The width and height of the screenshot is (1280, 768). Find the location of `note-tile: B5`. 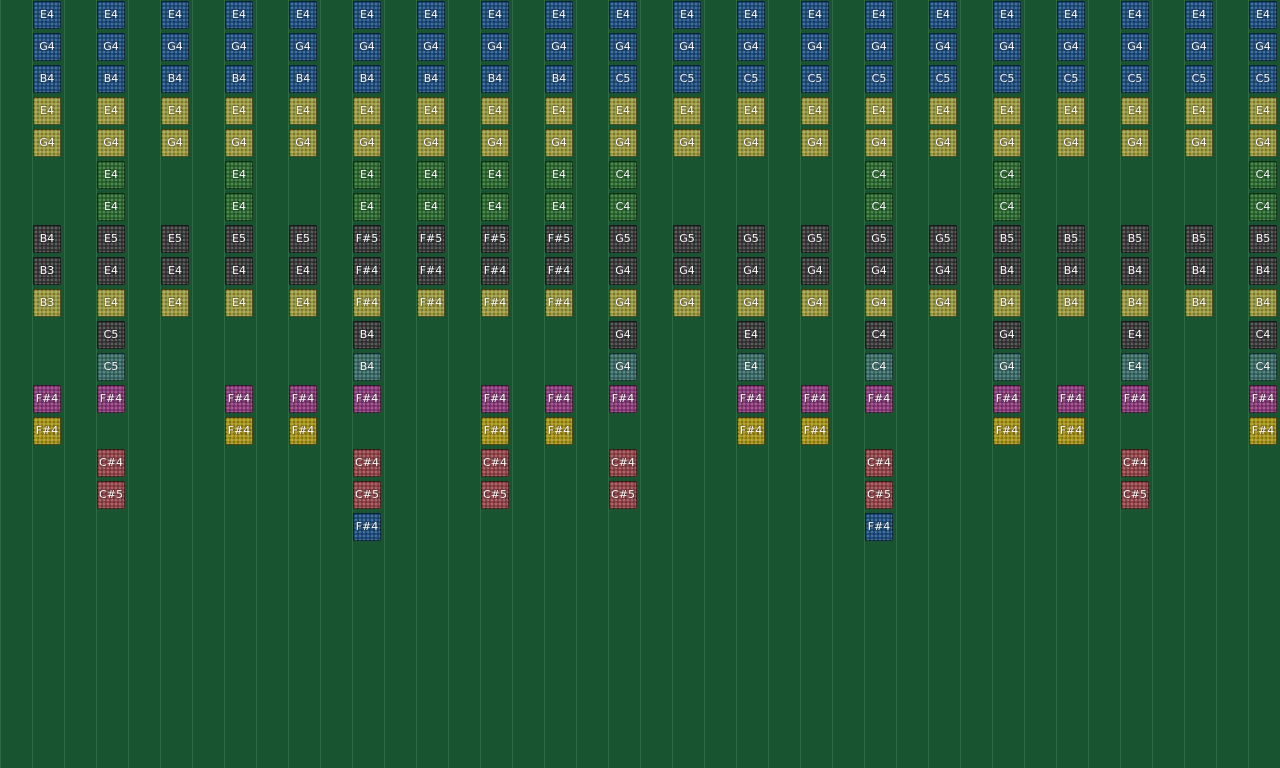

note-tile: B5 is located at coordinates (1007, 239).